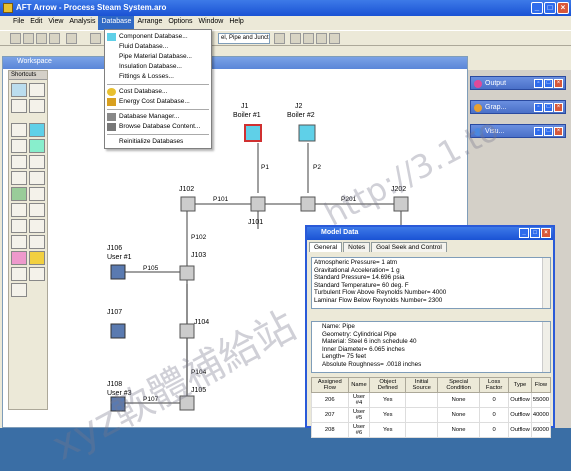  What do you see at coordinates (19, 242) in the screenshot?
I see `control-valve-icon` at bounding box center [19, 242].